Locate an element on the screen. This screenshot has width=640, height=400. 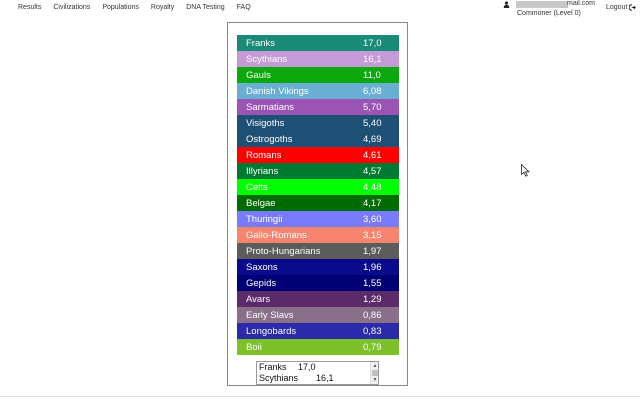
population-name: Longobards is located at coordinates (271, 331).